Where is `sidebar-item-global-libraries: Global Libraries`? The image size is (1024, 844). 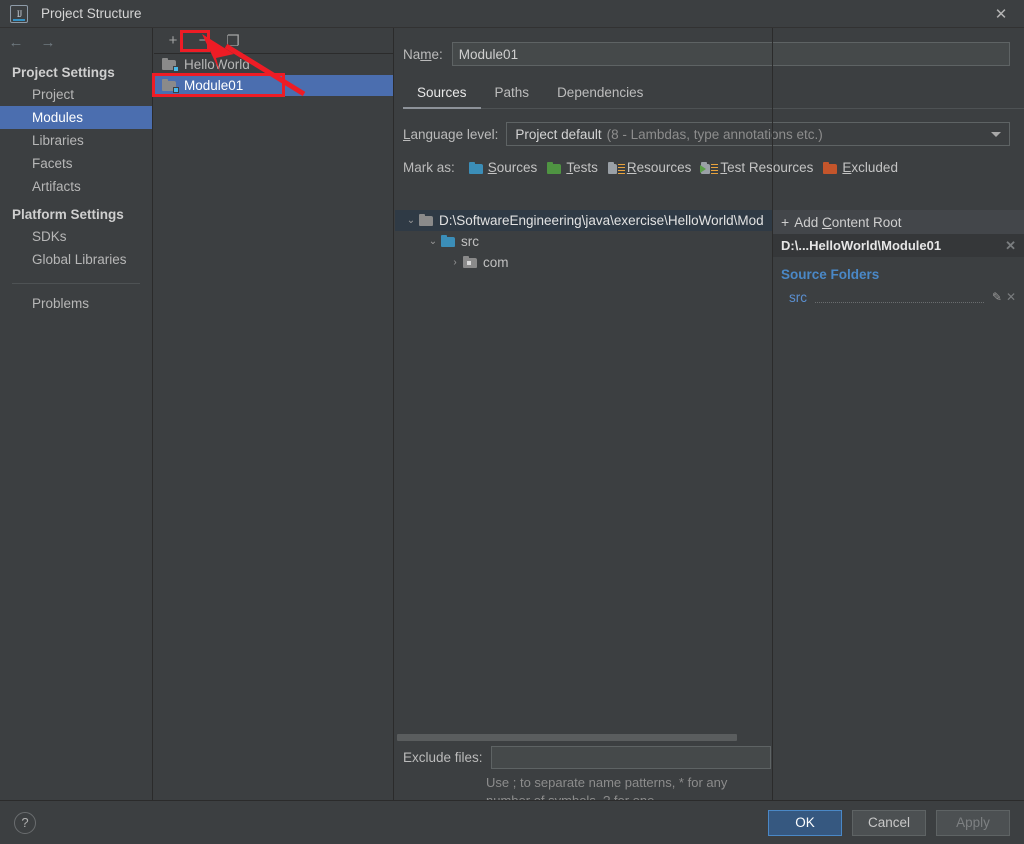 sidebar-item-global-libraries: Global Libraries is located at coordinates (76, 259).